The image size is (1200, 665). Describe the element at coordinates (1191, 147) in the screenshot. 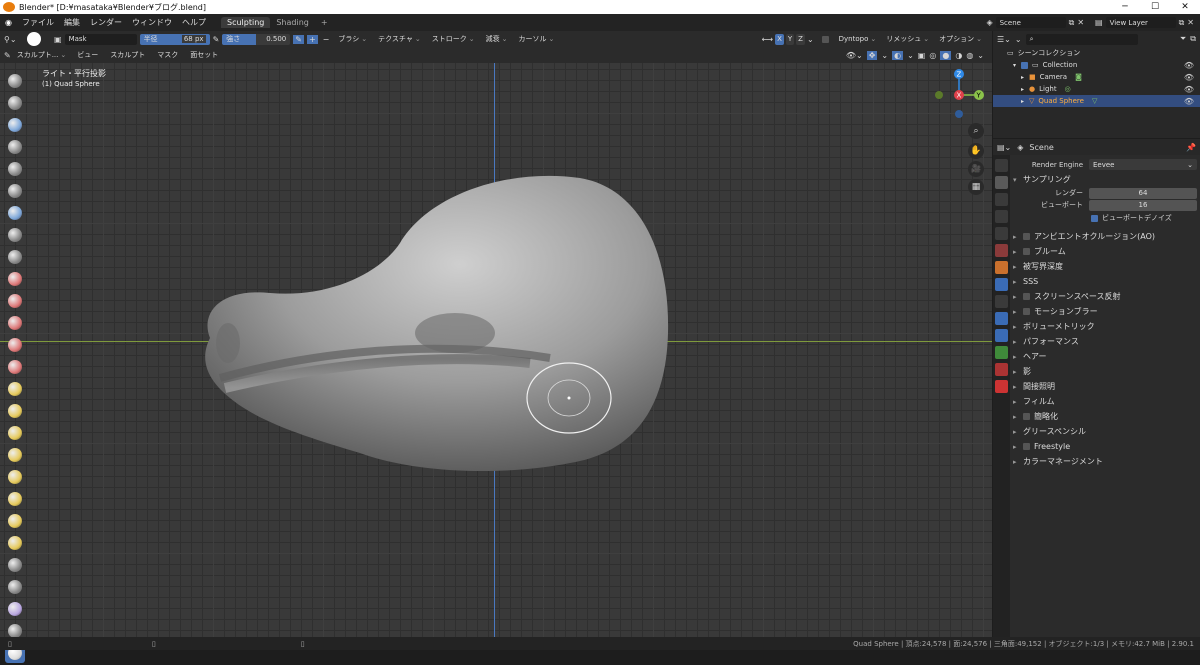

I see `pin-icon: 📌` at that location.